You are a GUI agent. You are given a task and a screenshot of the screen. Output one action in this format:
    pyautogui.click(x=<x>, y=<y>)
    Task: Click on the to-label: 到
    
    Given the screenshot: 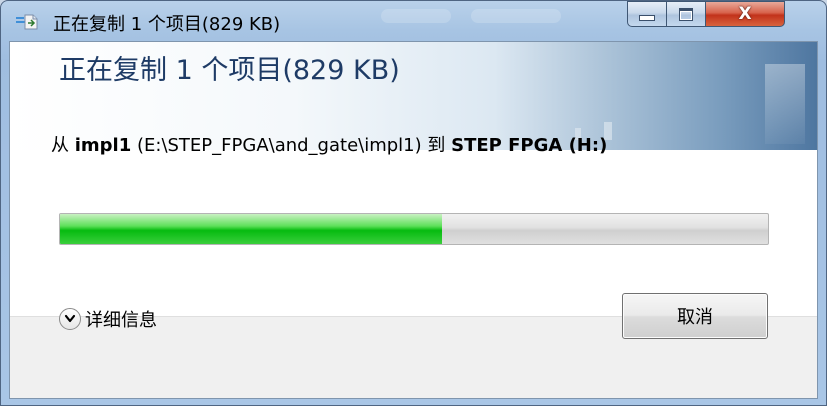 What is the action you would take?
    pyautogui.click(x=436, y=145)
    